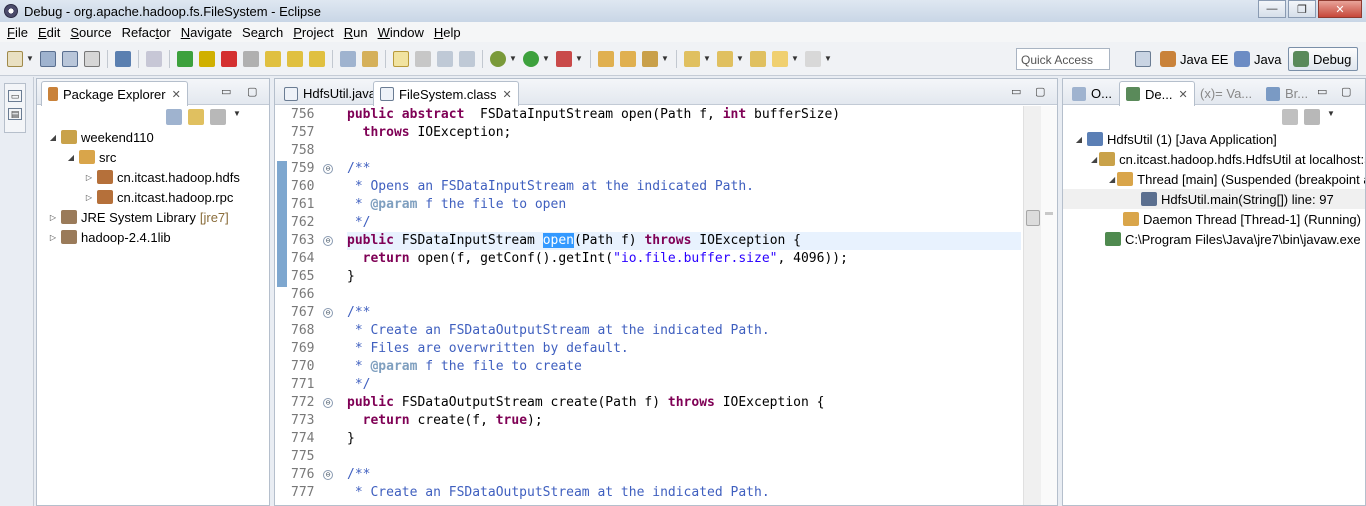 Image resolution: width=1366 pixels, height=506 pixels. What do you see at coordinates (445, 58) in the screenshot?
I see `block-selection-icon` at bounding box center [445, 58].